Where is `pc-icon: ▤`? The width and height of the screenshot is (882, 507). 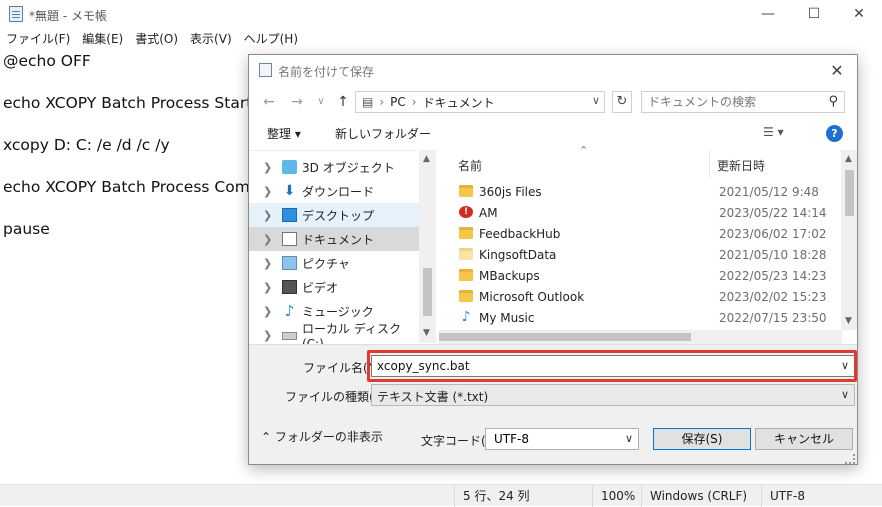 pc-icon: ▤ is located at coordinates (368, 102).